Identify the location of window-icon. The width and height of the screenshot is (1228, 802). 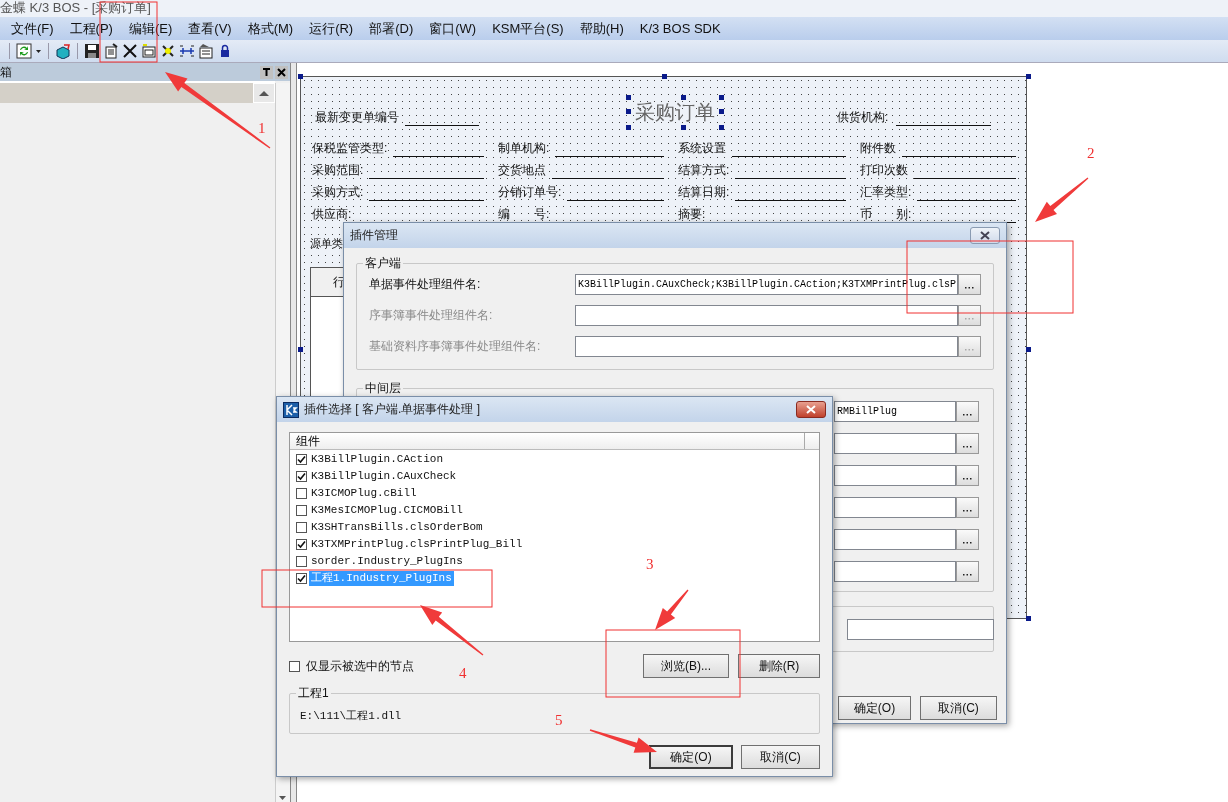
(149, 51).